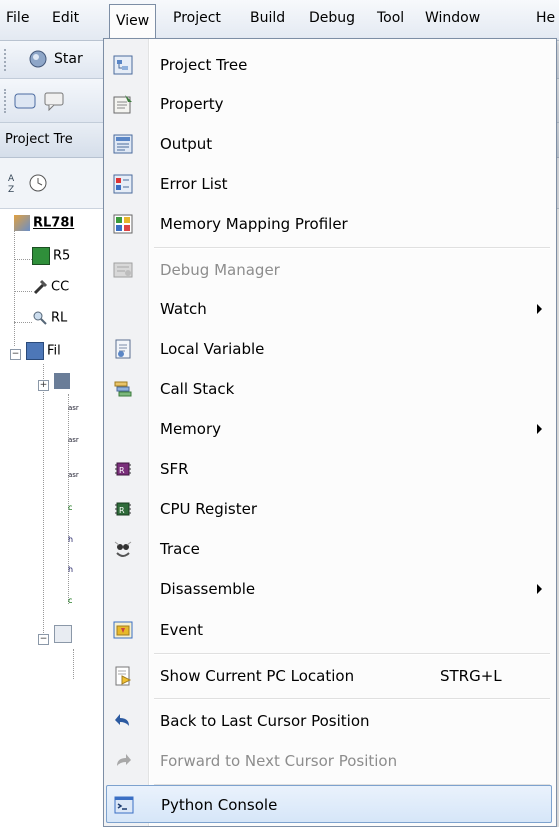 The image size is (559, 827). What do you see at coordinates (204, 65) in the screenshot?
I see `menu-item-label: Project Tree` at bounding box center [204, 65].